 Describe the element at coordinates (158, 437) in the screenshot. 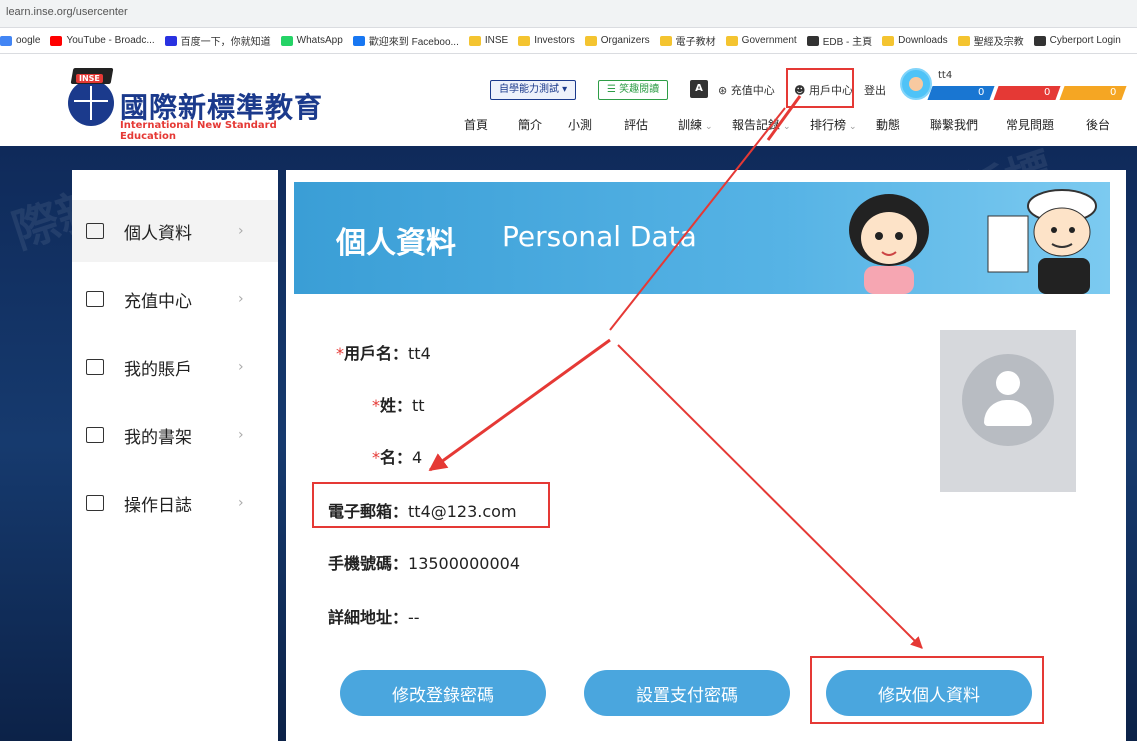

I see `sidebar-item-label: 我的書架` at that location.